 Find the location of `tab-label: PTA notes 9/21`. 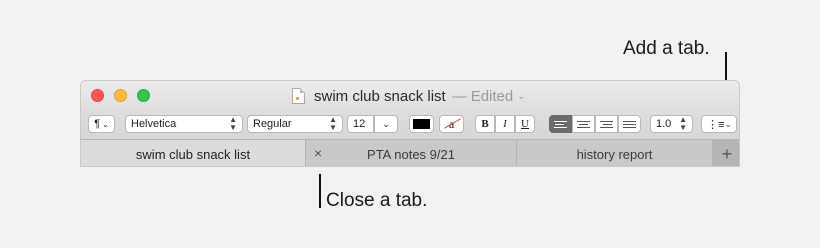

tab-label: PTA notes 9/21 is located at coordinates (411, 154).